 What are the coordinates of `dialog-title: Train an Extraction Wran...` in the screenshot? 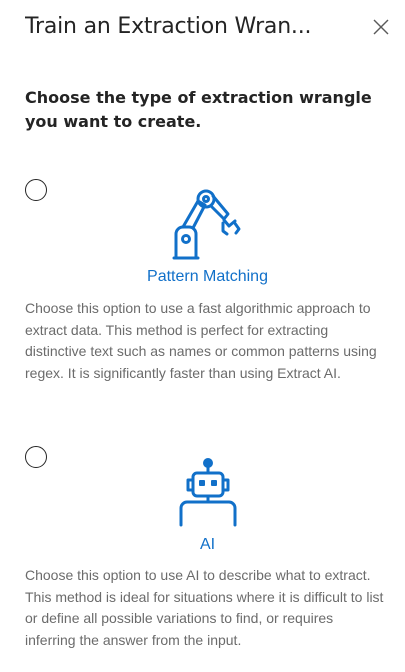 It's located at (168, 26).